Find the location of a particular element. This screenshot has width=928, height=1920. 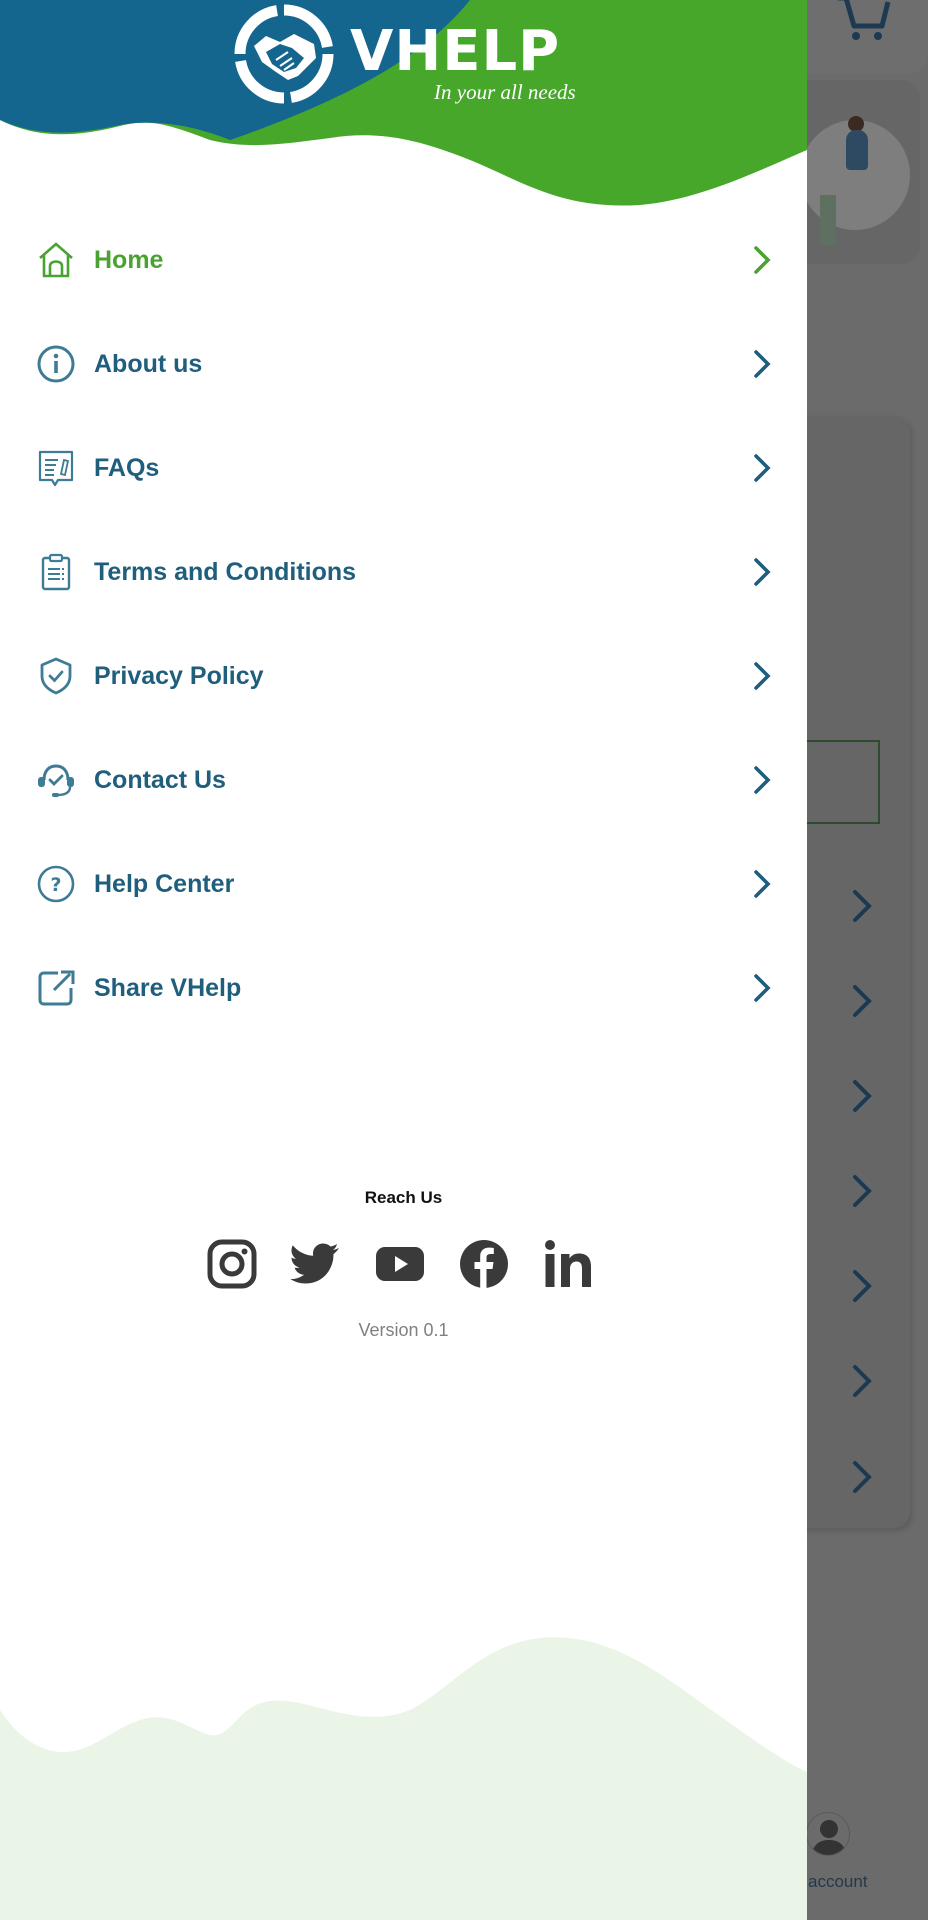

social-links is located at coordinates (406, 1266).